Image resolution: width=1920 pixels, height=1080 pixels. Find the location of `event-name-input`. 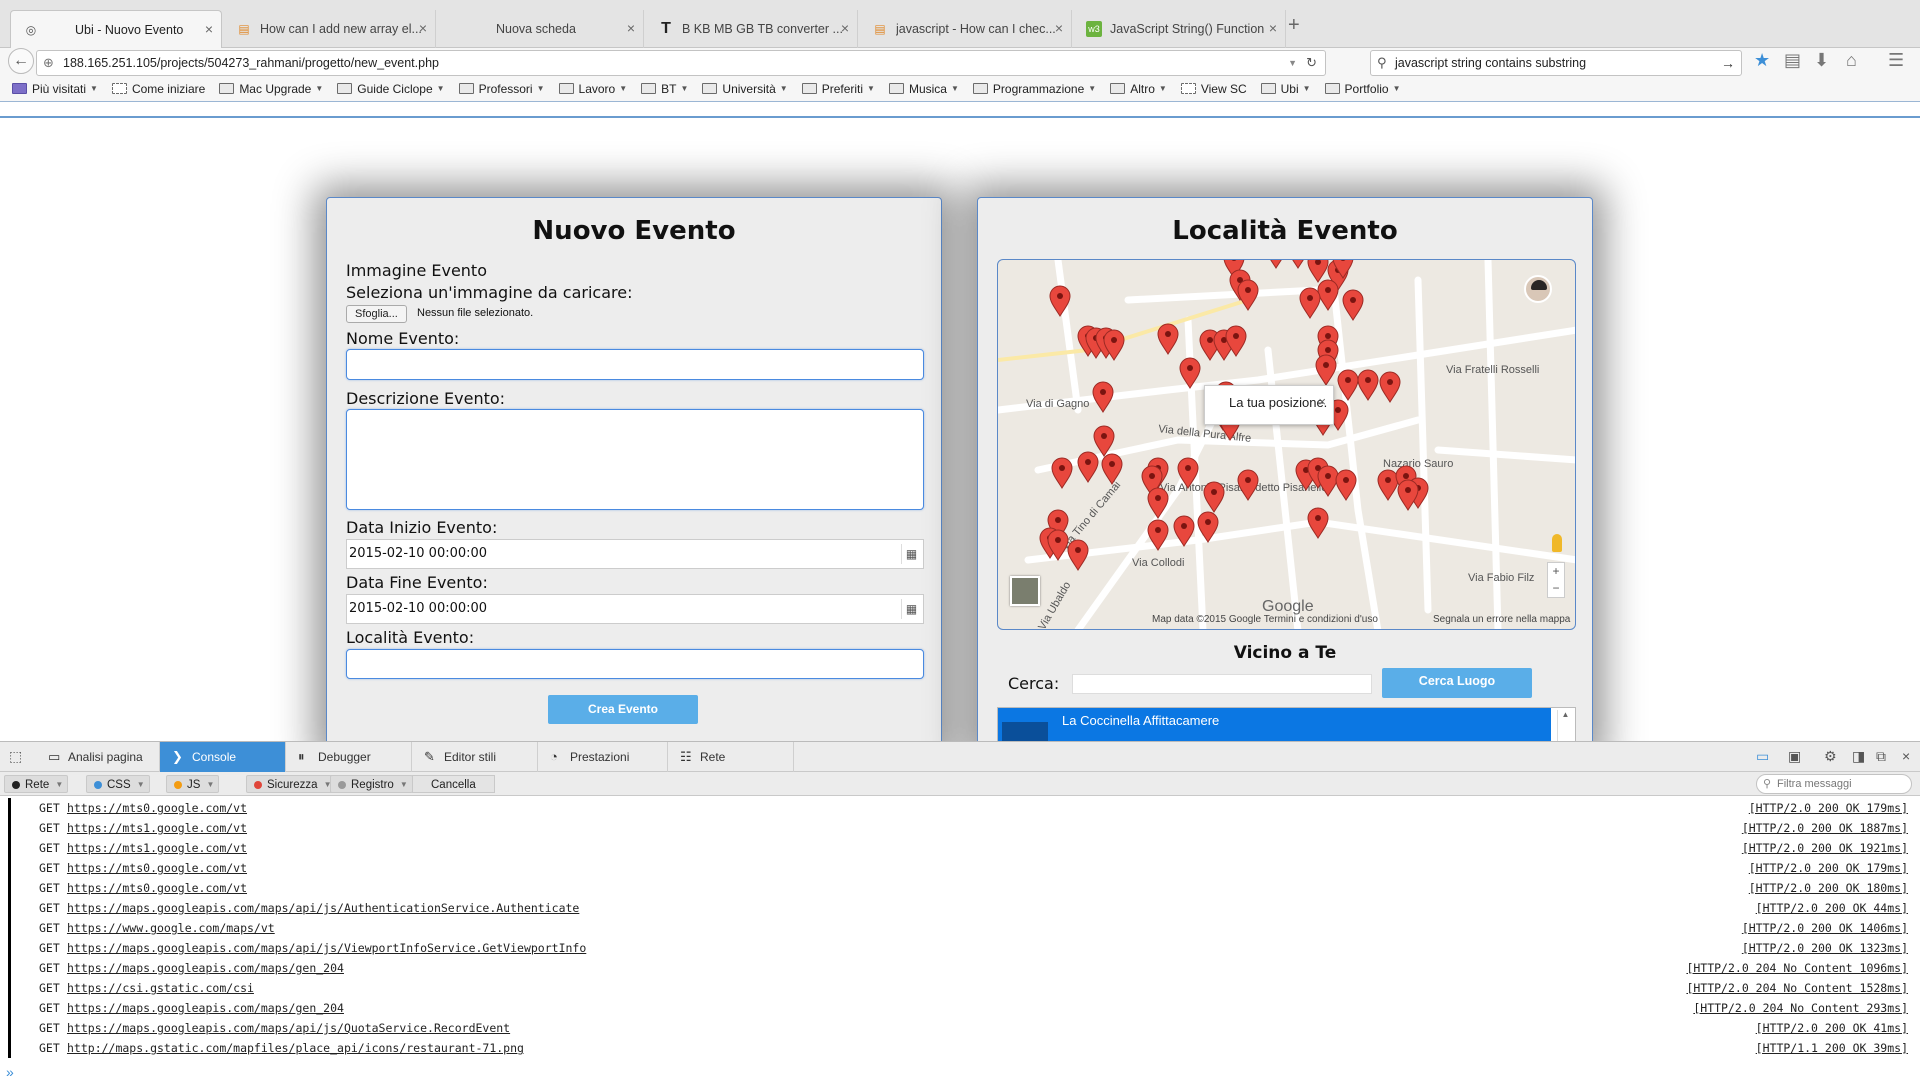

event-name-input is located at coordinates (635, 364).